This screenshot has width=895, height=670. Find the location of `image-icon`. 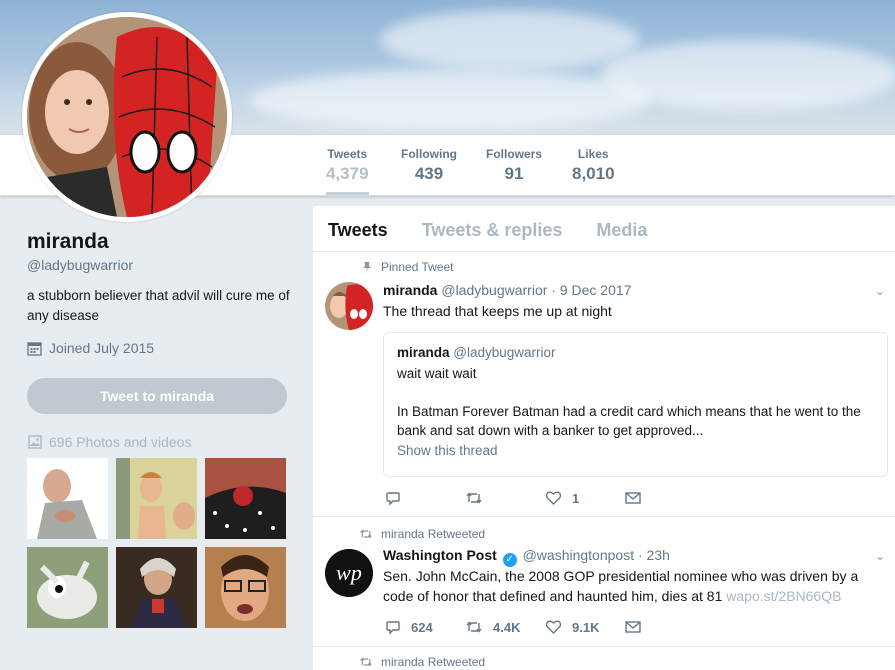

image-icon is located at coordinates (35, 442).